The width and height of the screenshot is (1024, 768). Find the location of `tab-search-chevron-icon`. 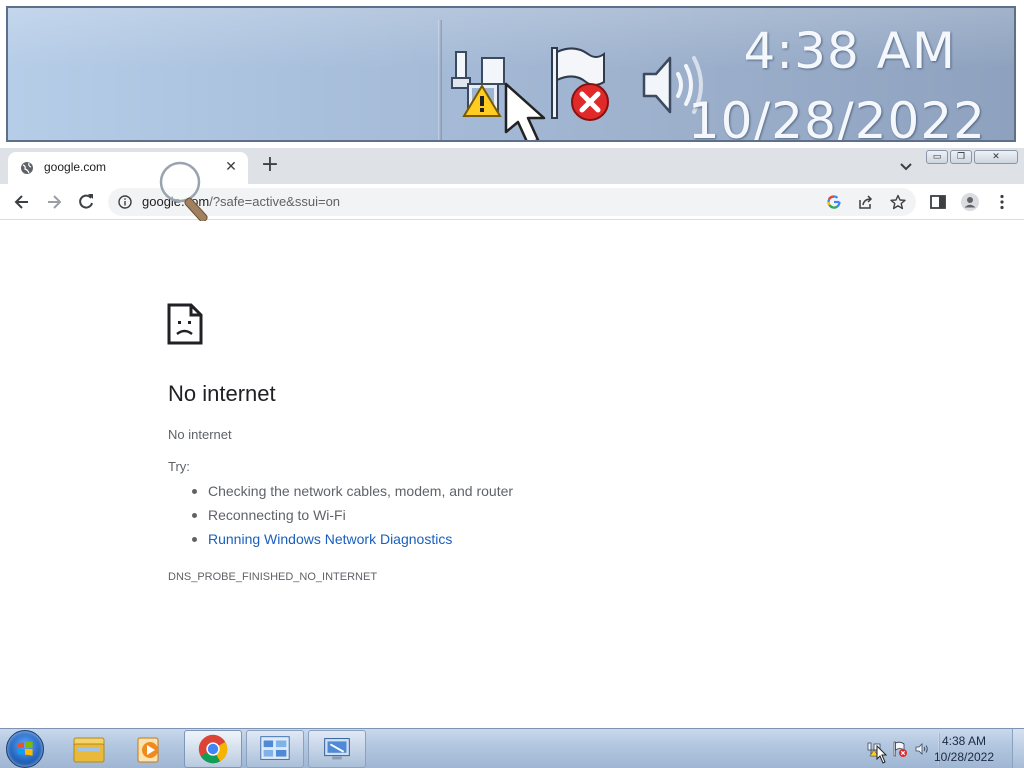

tab-search-chevron-icon is located at coordinates (906, 166).